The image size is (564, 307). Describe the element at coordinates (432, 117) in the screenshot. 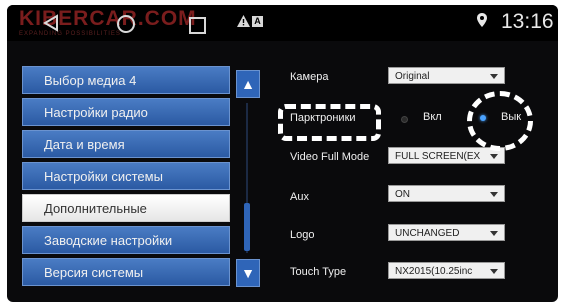

I see `parking-on-label: Вкл` at that location.